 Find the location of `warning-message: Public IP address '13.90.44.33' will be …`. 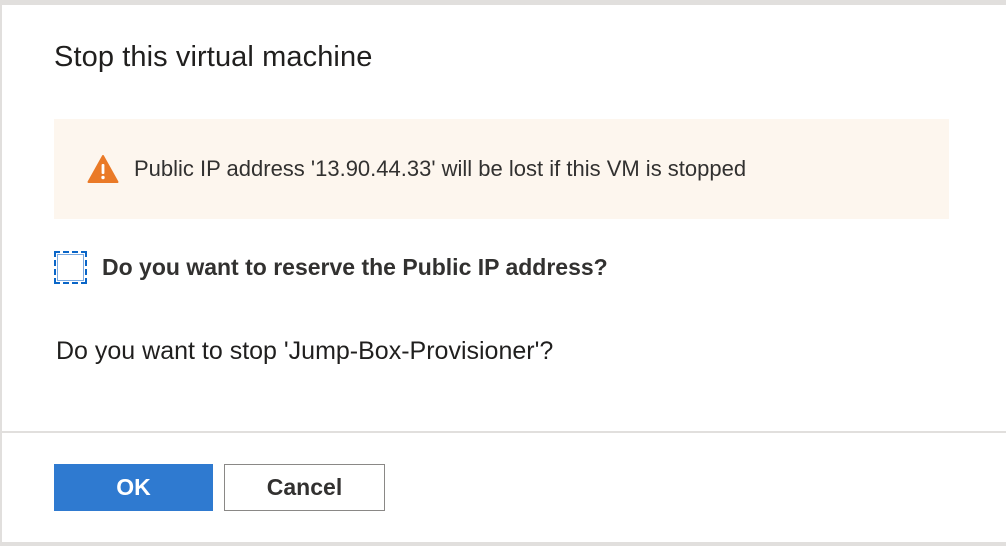

warning-message: Public IP address '13.90.44.33' will be … is located at coordinates (440, 168).